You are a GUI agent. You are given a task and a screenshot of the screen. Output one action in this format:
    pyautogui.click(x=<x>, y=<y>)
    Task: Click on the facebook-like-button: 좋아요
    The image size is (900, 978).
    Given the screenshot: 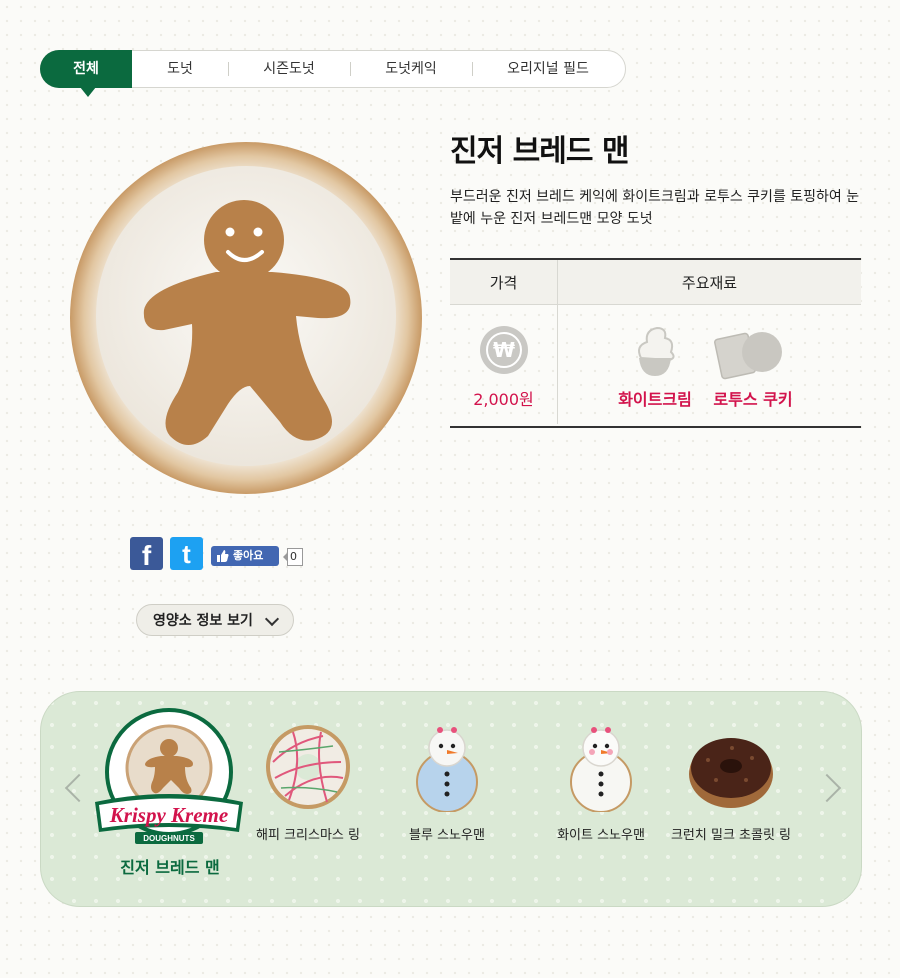 What is the action you would take?
    pyautogui.click(x=245, y=556)
    